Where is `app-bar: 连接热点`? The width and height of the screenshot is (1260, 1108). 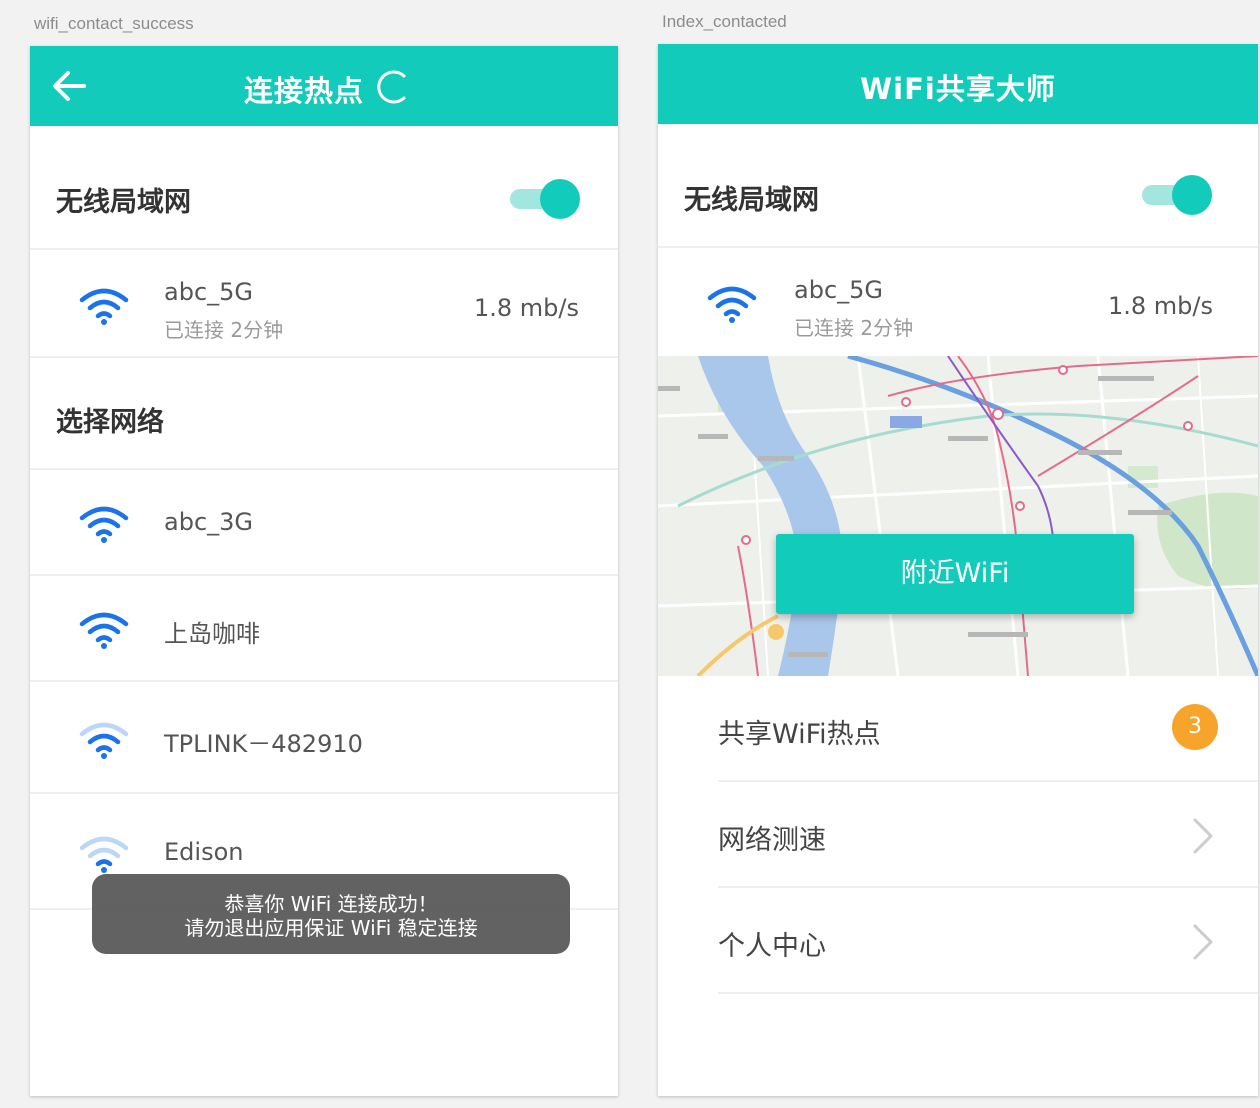 app-bar: 连接热点 is located at coordinates (324, 86).